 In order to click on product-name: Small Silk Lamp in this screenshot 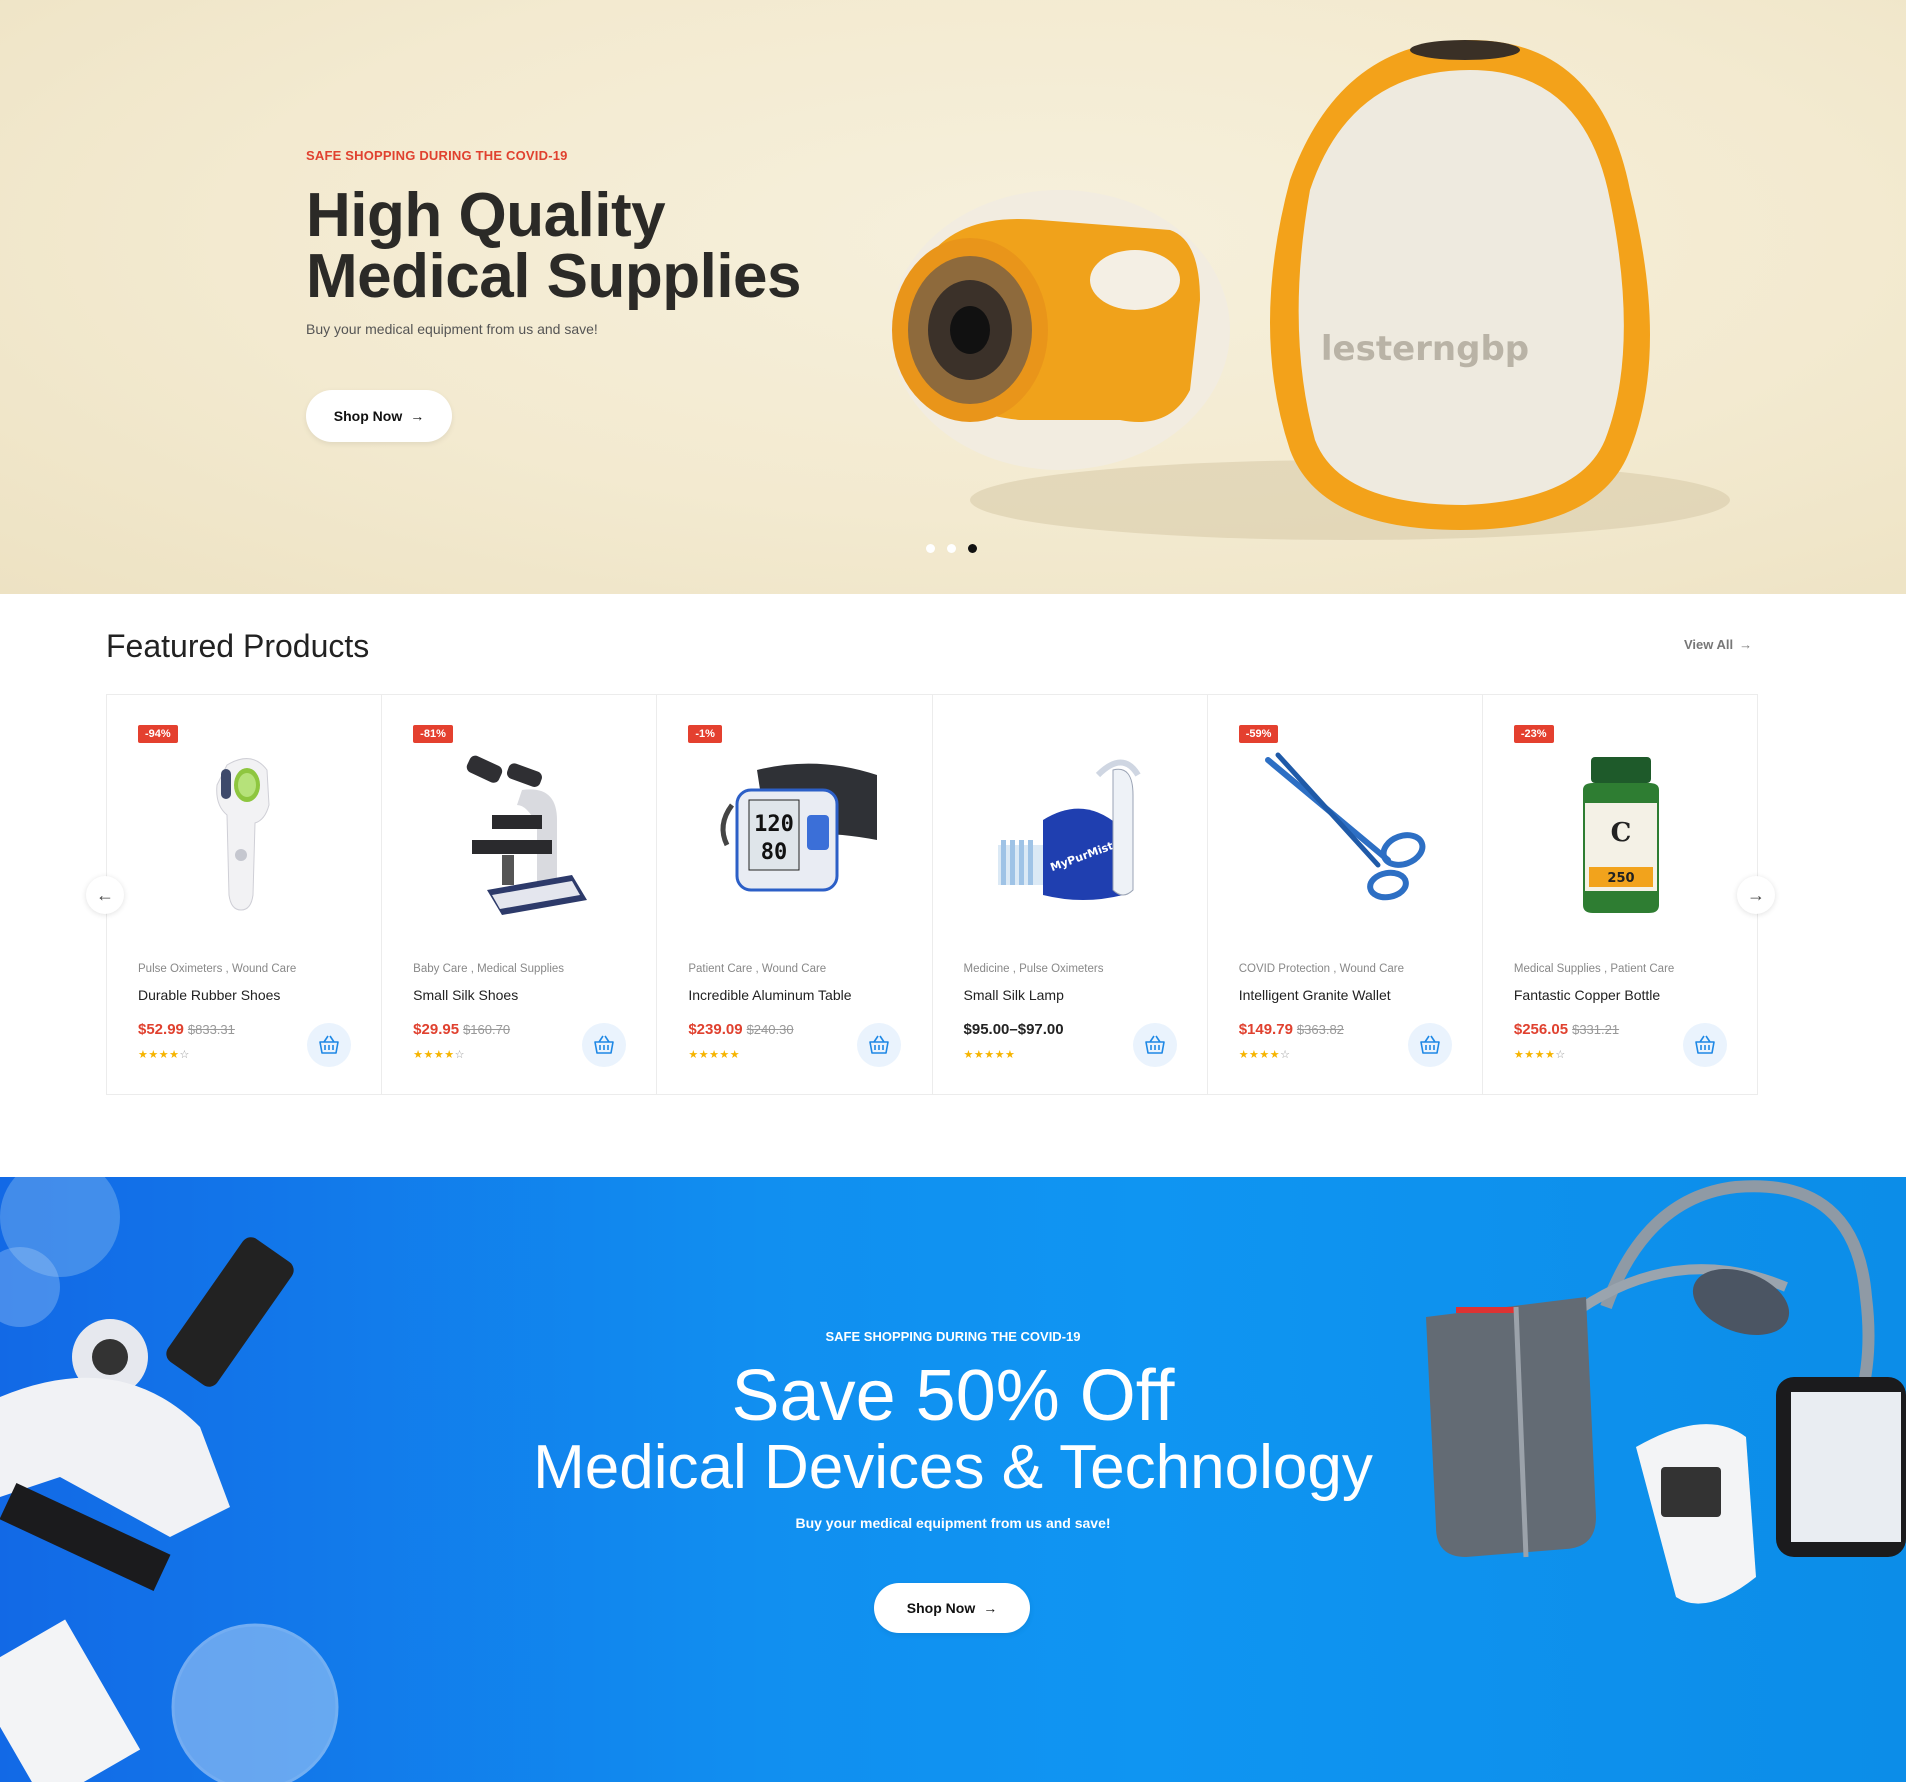, I will do `click(1014, 995)`.